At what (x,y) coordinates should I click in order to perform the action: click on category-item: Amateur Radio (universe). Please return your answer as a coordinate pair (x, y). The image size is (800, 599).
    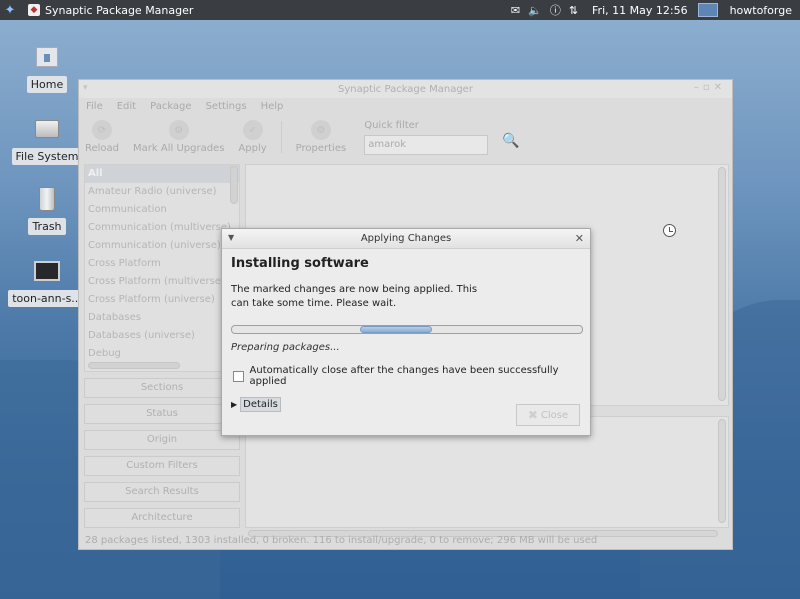
    Looking at the image, I should click on (162, 192).